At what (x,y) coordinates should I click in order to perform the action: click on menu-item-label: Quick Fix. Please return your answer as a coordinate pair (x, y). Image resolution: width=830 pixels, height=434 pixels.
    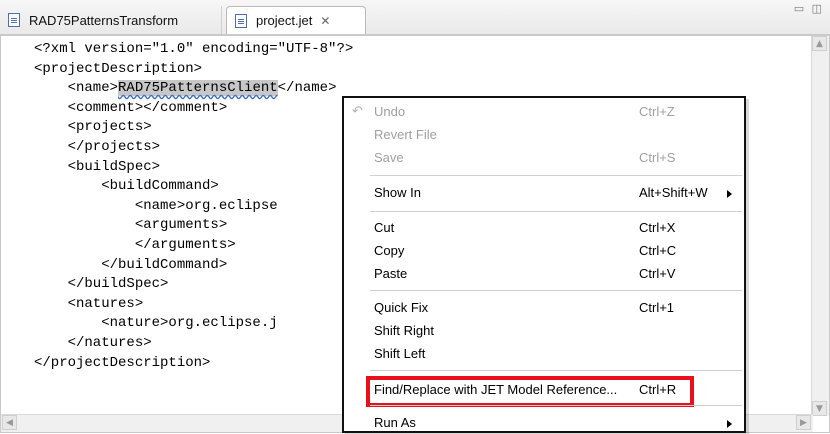
    Looking at the image, I should click on (401, 307).